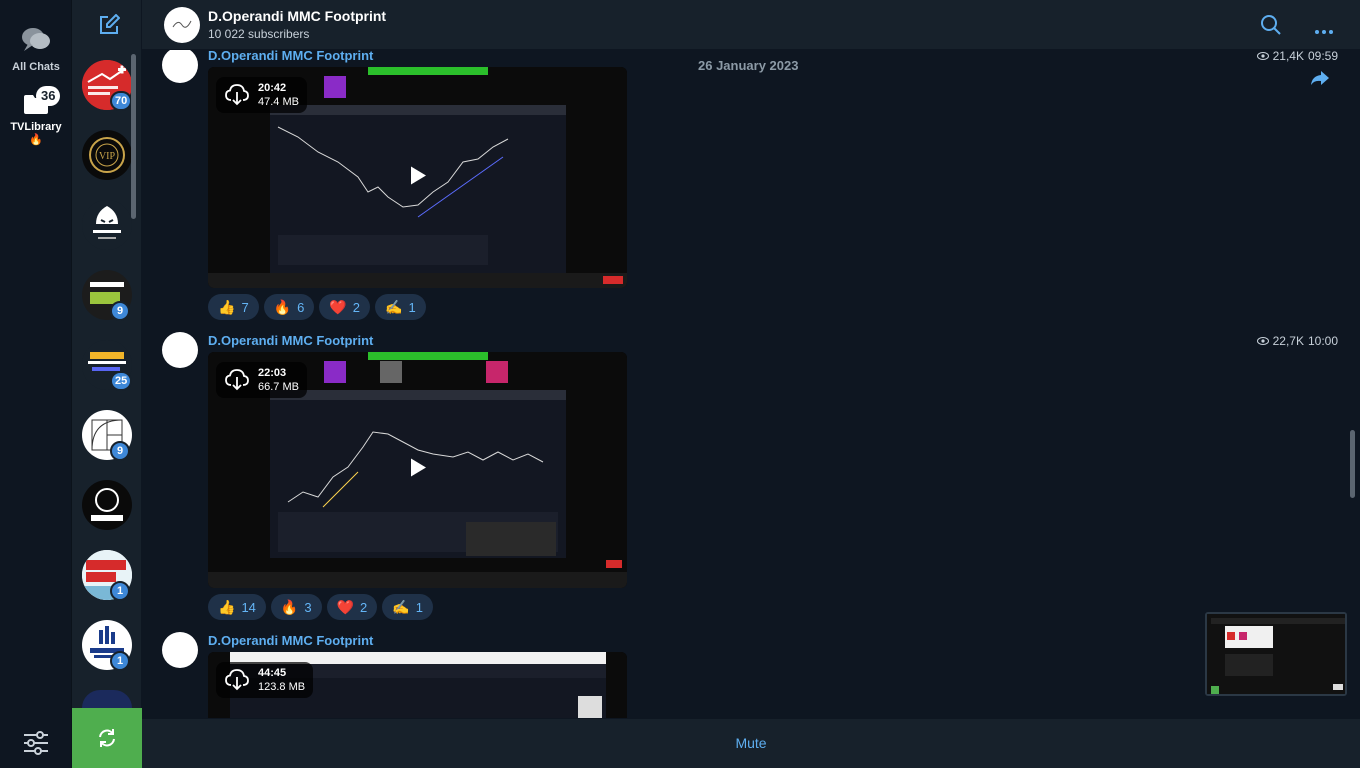  I want to click on view-count: 21,4K, so click(1288, 56).